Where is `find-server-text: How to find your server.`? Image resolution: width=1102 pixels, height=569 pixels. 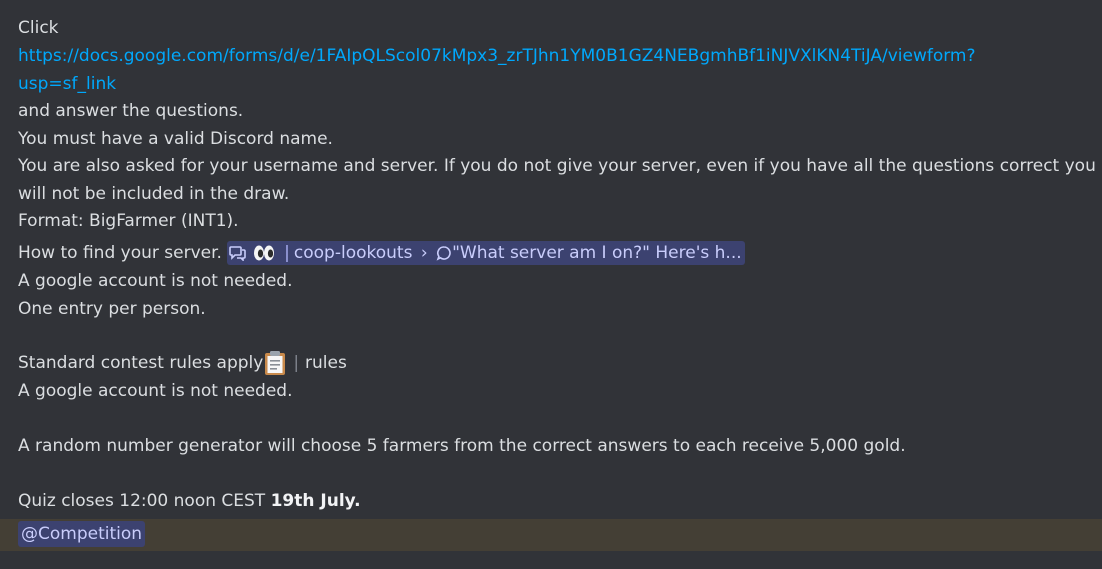 find-server-text: How to find your server. is located at coordinates (120, 253).